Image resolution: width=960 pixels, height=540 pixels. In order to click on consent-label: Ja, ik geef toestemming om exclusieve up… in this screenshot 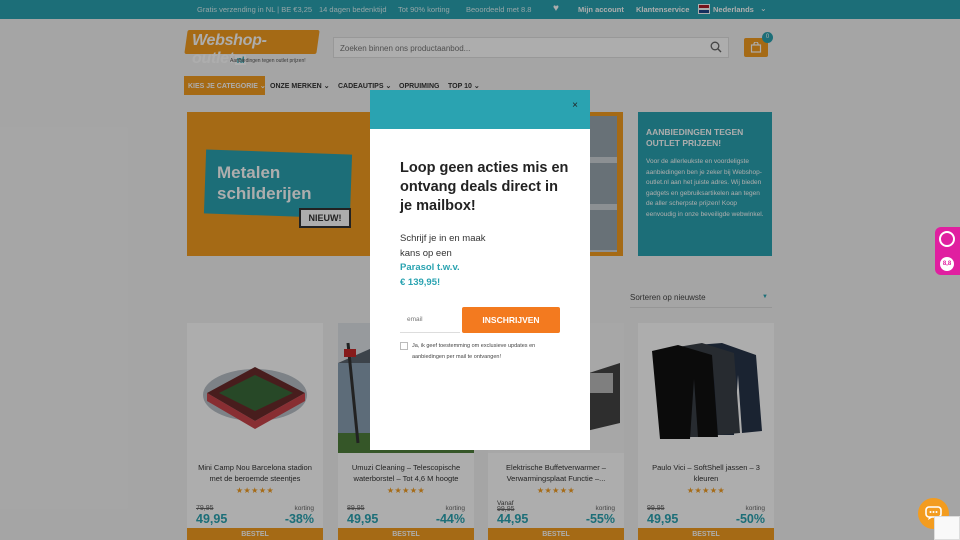, I will do `click(487, 352)`.